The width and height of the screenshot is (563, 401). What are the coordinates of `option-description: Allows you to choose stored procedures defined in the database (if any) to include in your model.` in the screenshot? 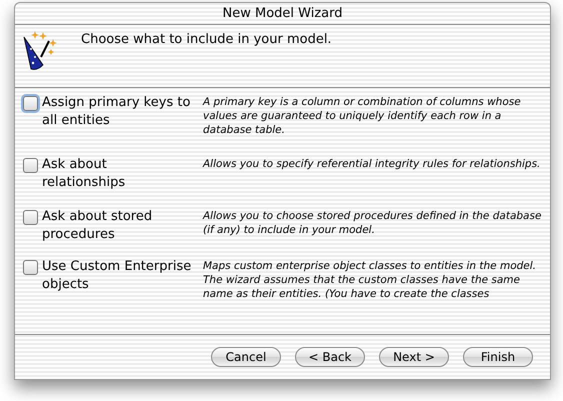 It's located at (372, 223).